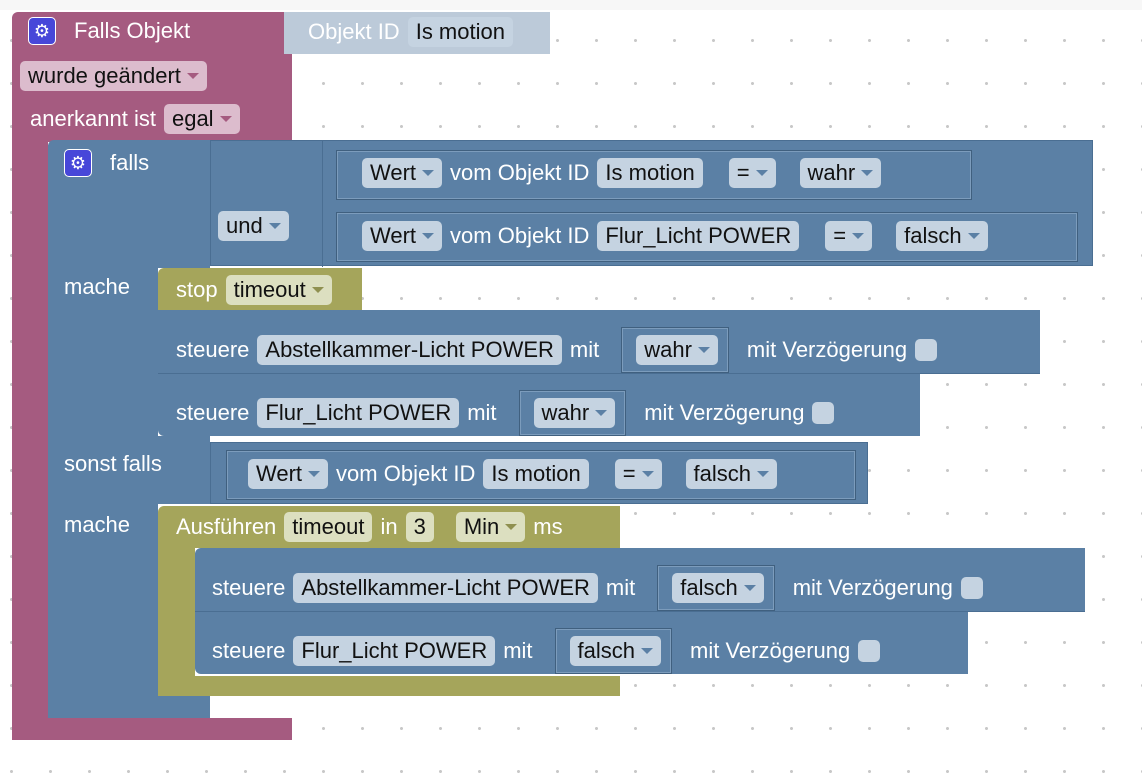  What do you see at coordinates (97, 286) in the screenshot?
I see `mache-label: mache` at bounding box center [97, 286].